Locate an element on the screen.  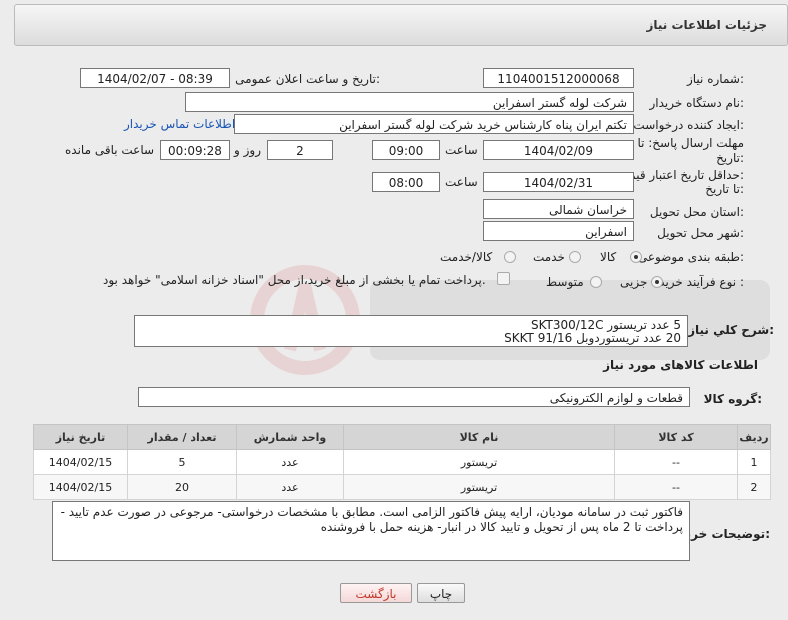
remaining-time-field: 00:09:28 is located at coordinates (195, 150).